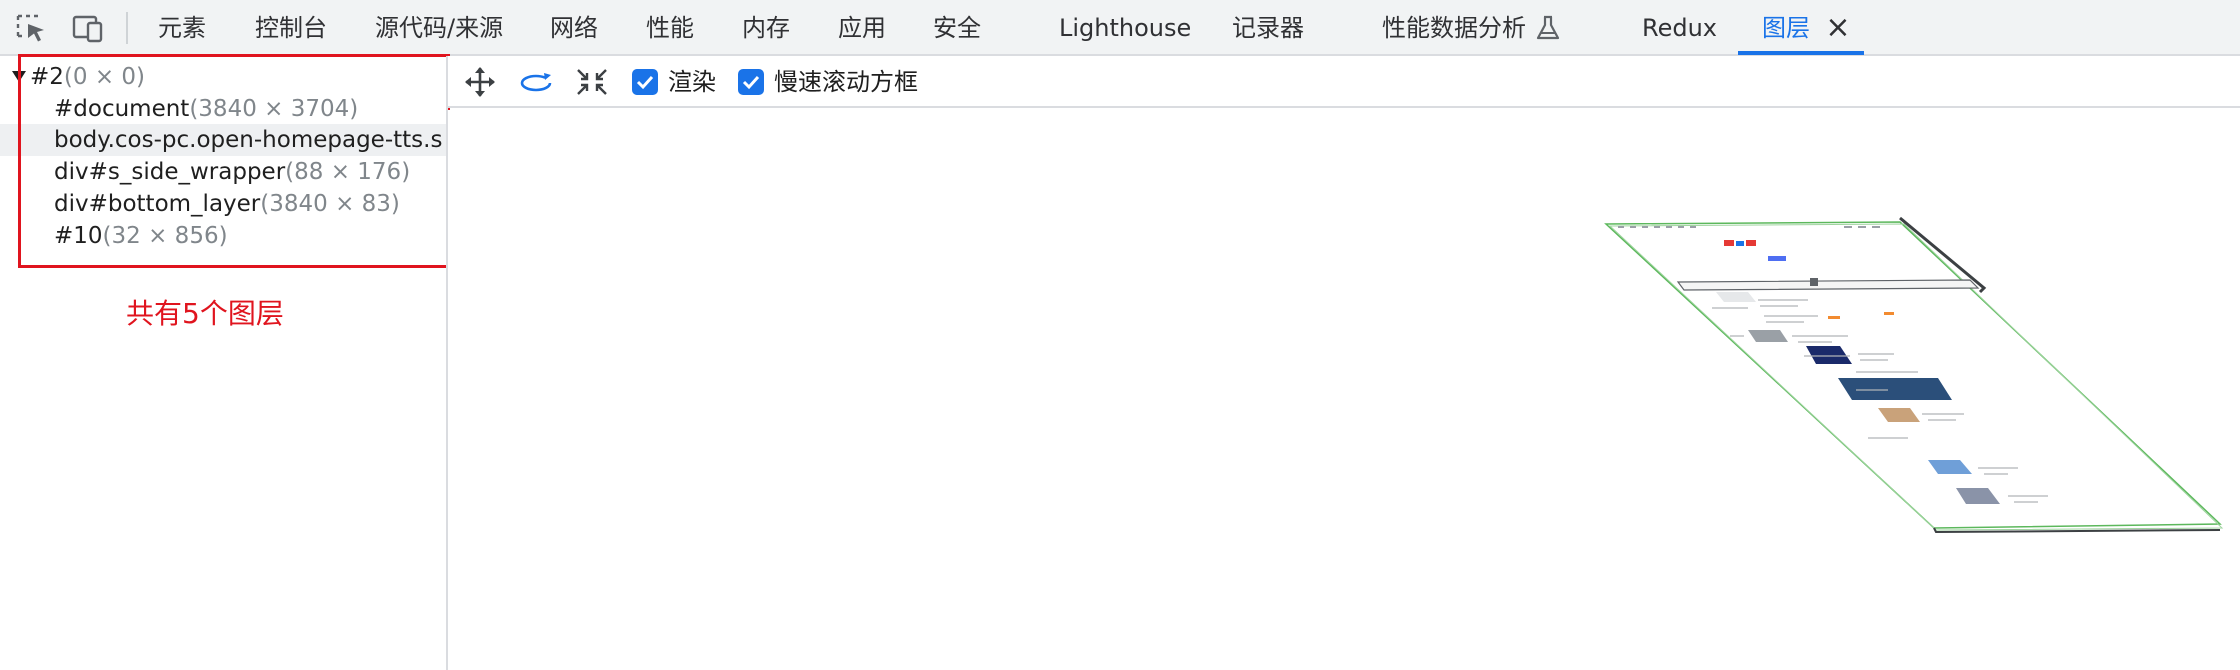  I want to click on tab-elements: 元素, so click(182, 28).